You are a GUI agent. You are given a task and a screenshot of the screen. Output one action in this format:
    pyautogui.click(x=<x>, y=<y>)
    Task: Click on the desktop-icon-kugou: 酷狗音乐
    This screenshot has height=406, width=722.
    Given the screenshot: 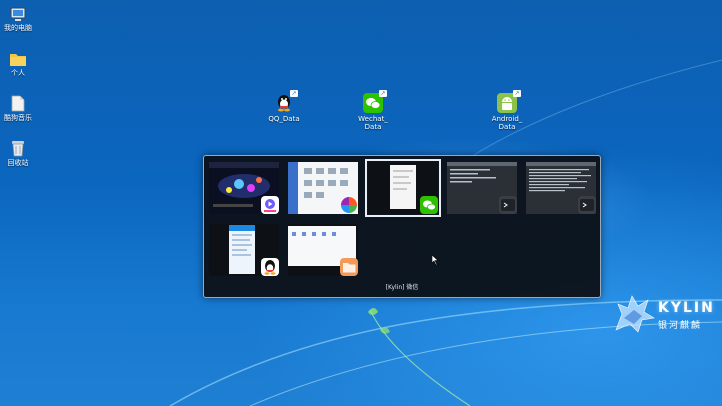 What is the action you would take?
    pyautogui.click(x=18, y=109)
    